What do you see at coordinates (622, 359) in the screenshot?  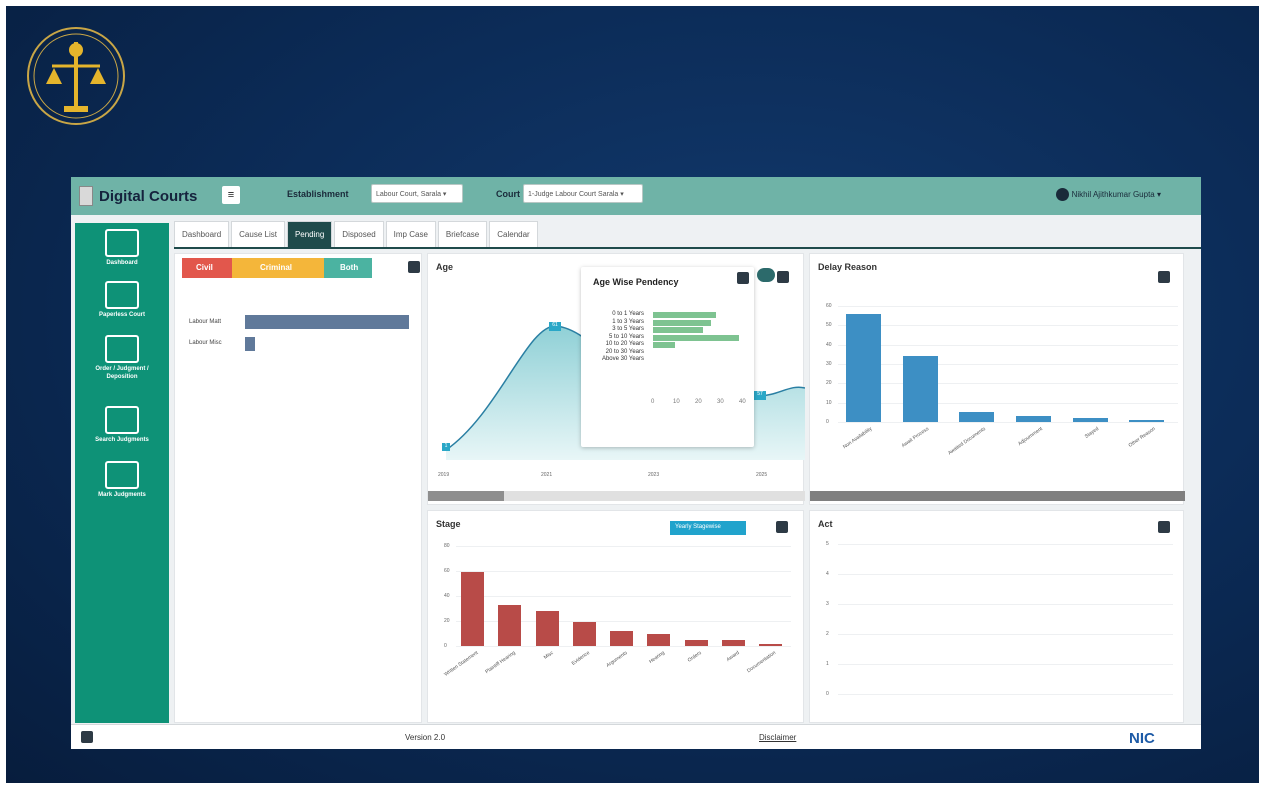 I see `tooltip-row-label: Above 30 Years` at bounding box center [622, 359].